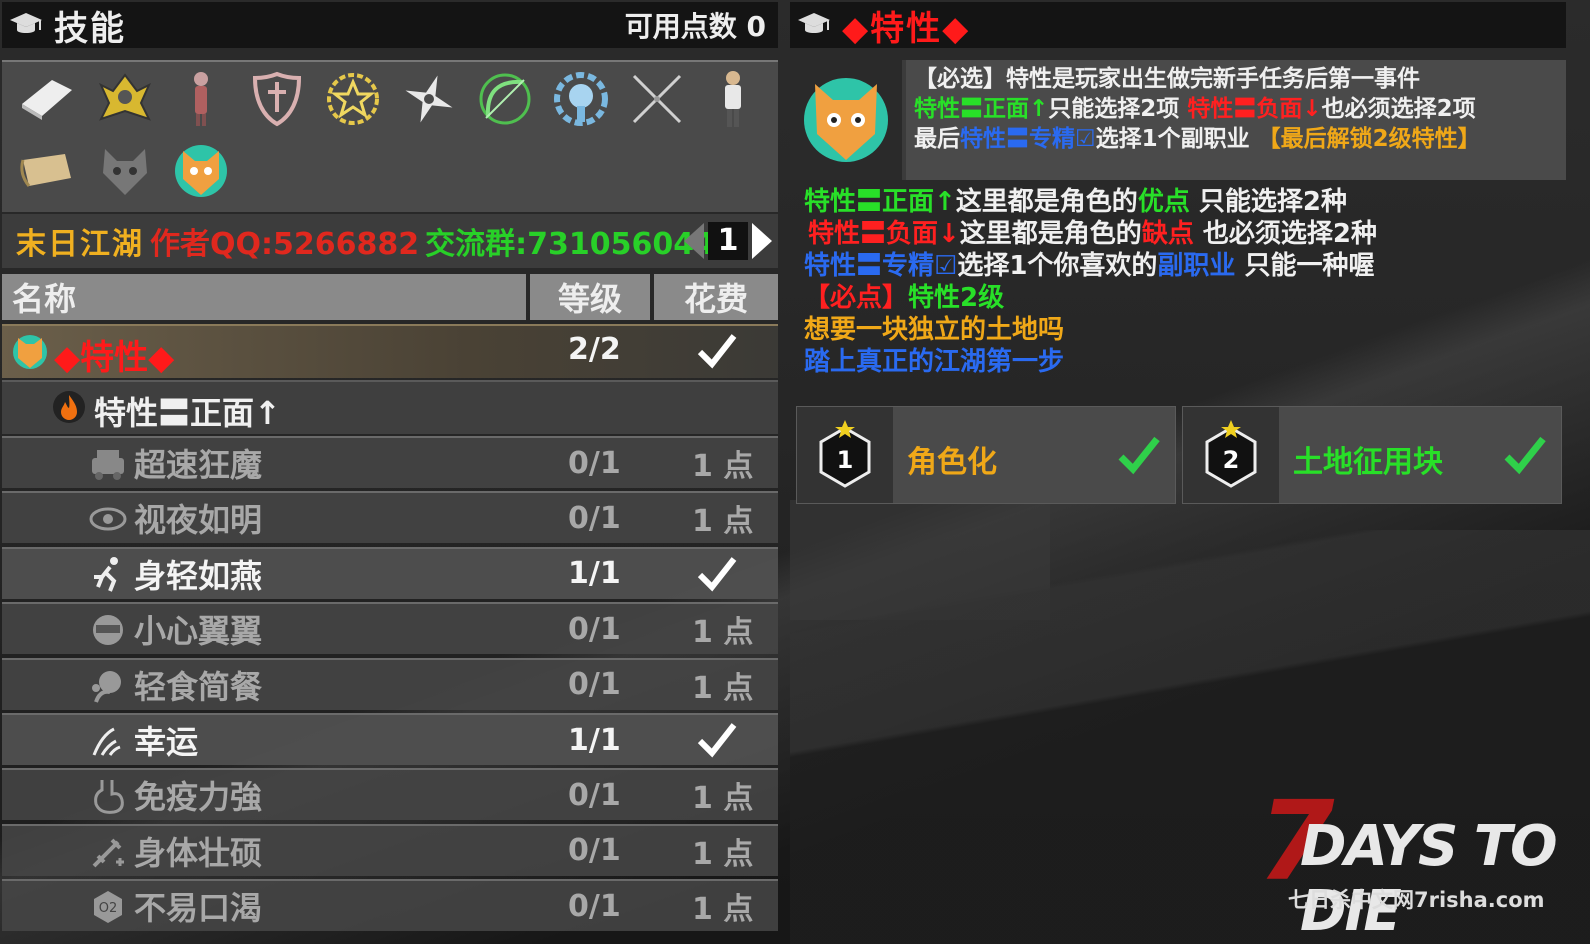  I want to click on skill-row: 幸运 1/1, so click(390, 739).